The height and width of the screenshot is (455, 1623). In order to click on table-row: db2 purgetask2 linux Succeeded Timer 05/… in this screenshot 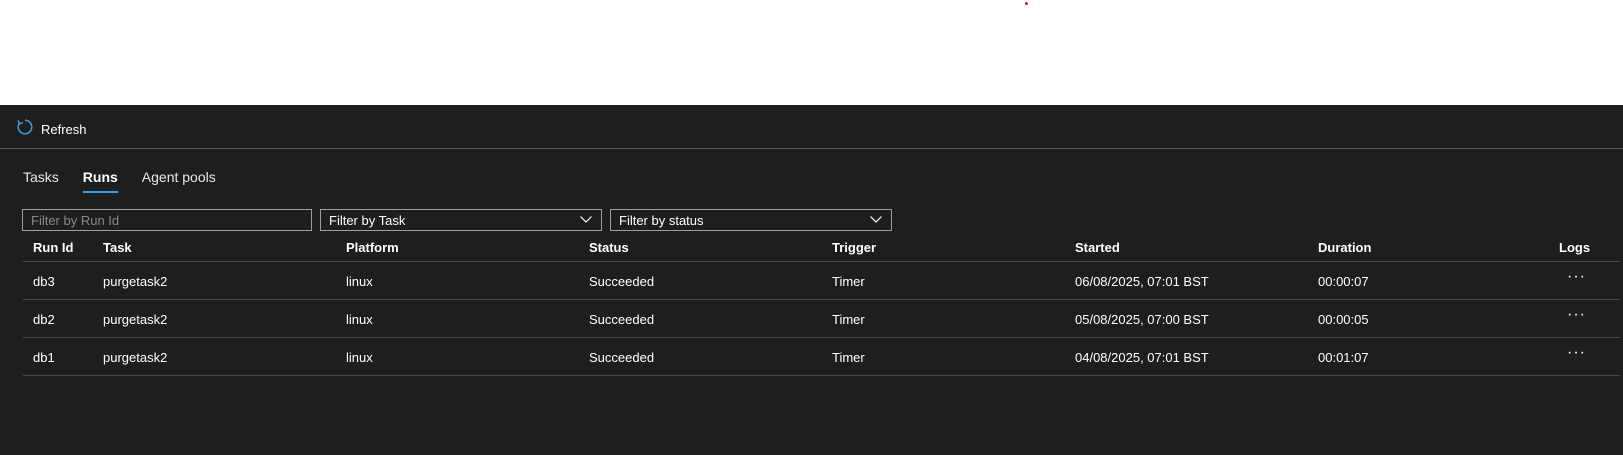, I will do `click(821, 319)`.